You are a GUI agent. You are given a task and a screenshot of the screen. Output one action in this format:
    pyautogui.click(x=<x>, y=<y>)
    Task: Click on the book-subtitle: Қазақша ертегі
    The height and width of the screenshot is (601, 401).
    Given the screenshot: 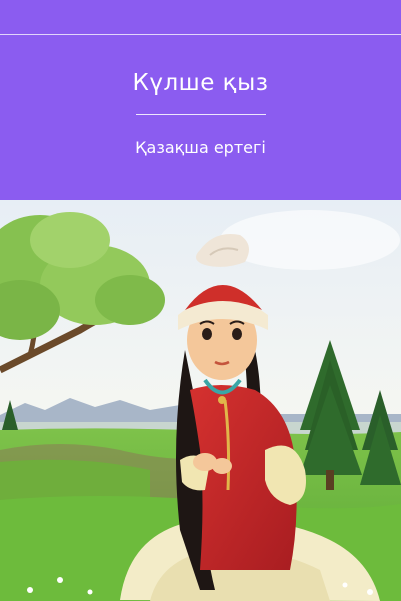 What is the action you would take?
    pyautogui.click(x=200, y=147)
    